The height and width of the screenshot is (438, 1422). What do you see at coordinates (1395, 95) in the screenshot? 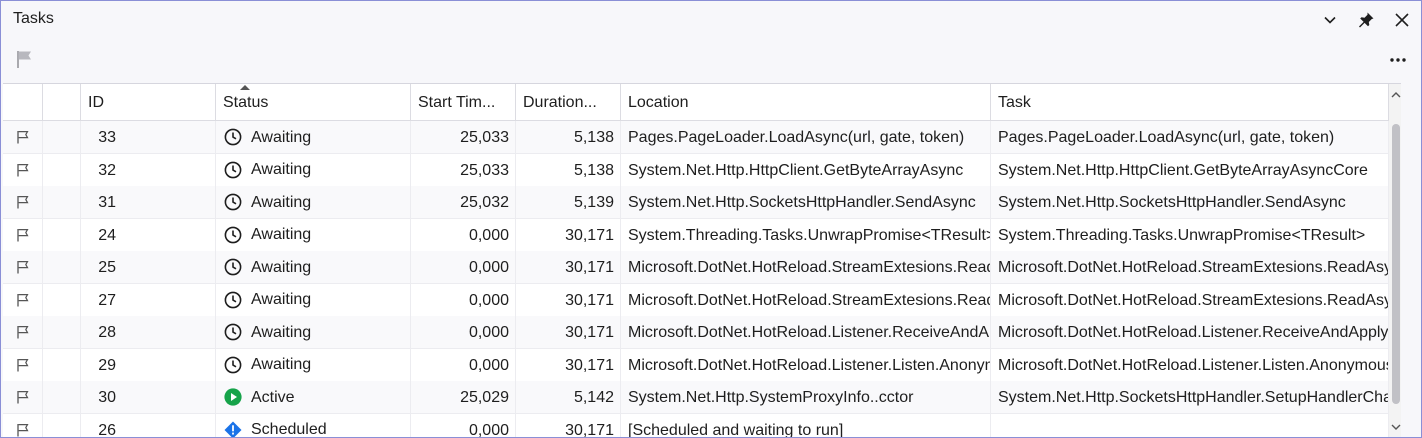
I see `scroll-up-icon` at bounding box center [1395, 95].